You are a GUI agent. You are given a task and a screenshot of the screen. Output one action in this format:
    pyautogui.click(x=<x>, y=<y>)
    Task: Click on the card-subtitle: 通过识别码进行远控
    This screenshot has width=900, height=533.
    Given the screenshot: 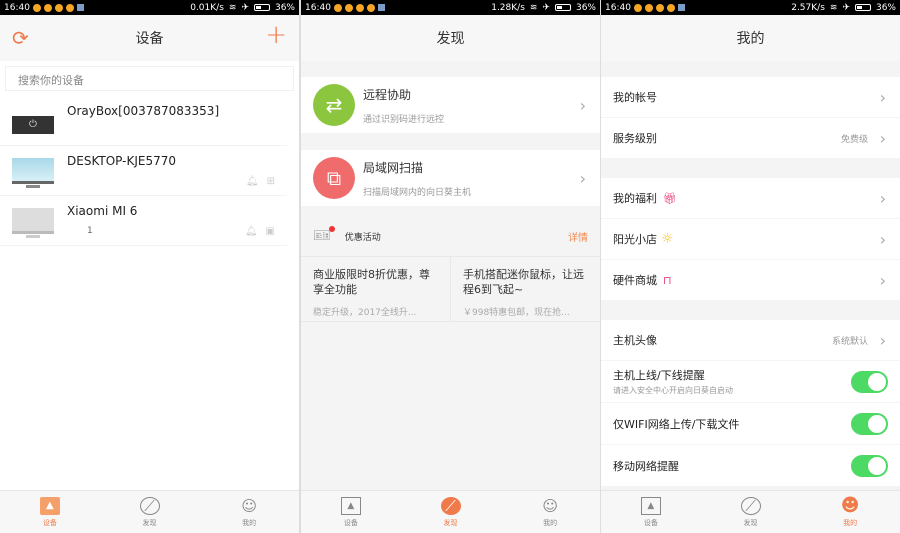 What is the action you would take?
    pyautogui.click(x=404, y=119)
    